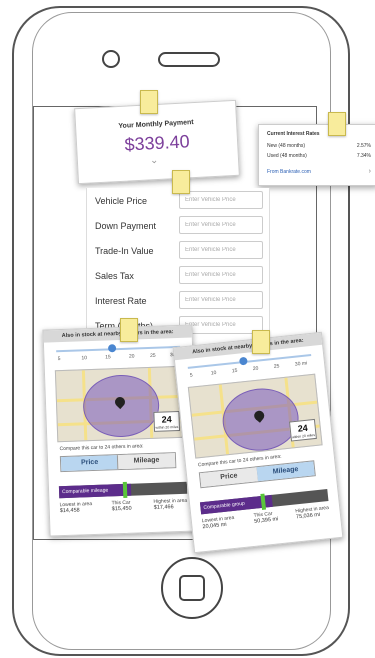 The width and height of the screenshot is (375, 658). I want to click on compare-toggle: Price Mileage, so click(118, 462).